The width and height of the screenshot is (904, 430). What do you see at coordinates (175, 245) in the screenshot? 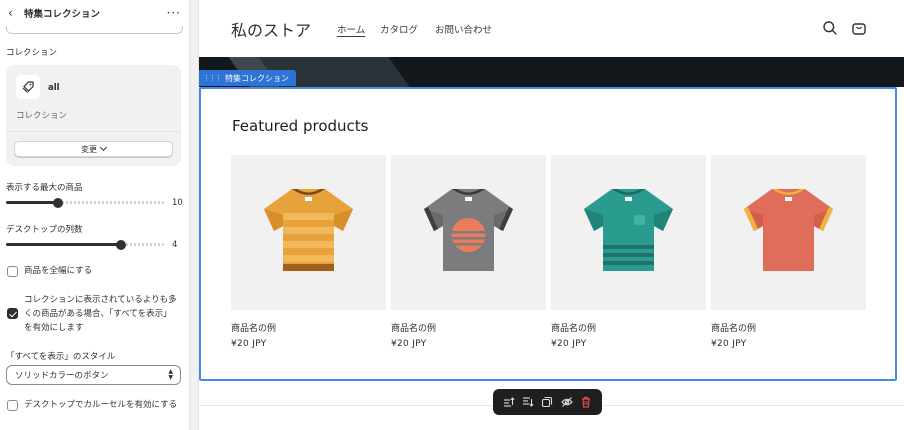
I see `desktop-columns-value: 4` at bounding box center [175, 245].